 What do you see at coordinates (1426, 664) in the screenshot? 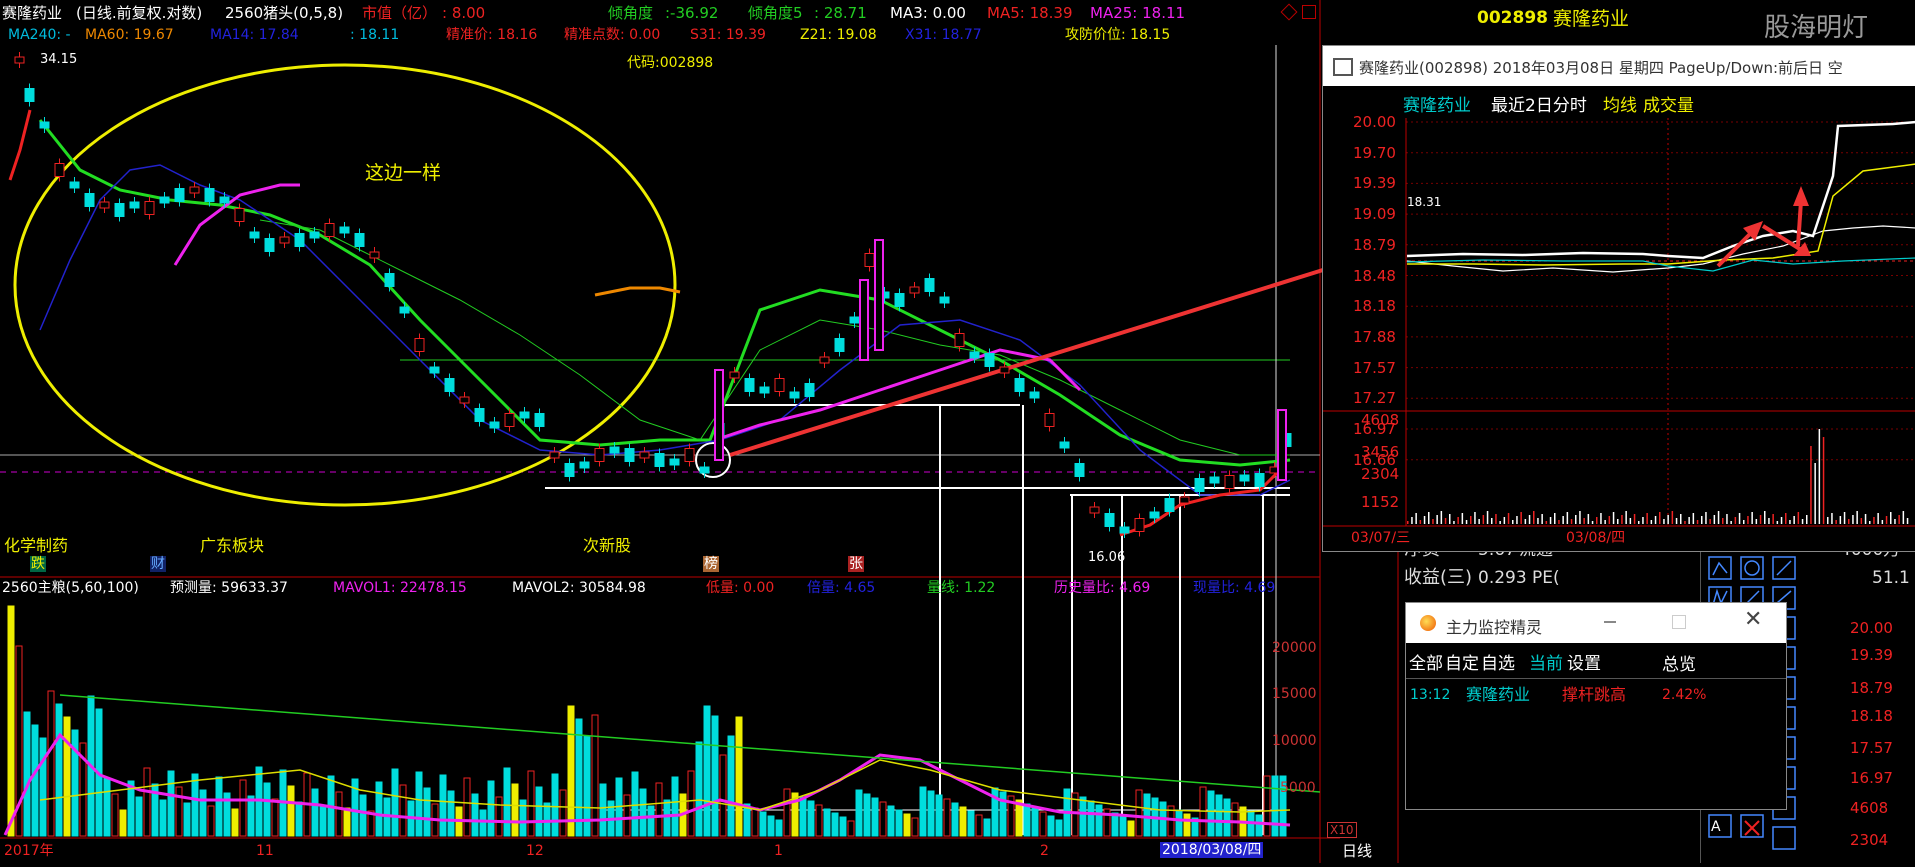
I see `monitor-tab-0: 全部` at bounding box center [1426, 664].